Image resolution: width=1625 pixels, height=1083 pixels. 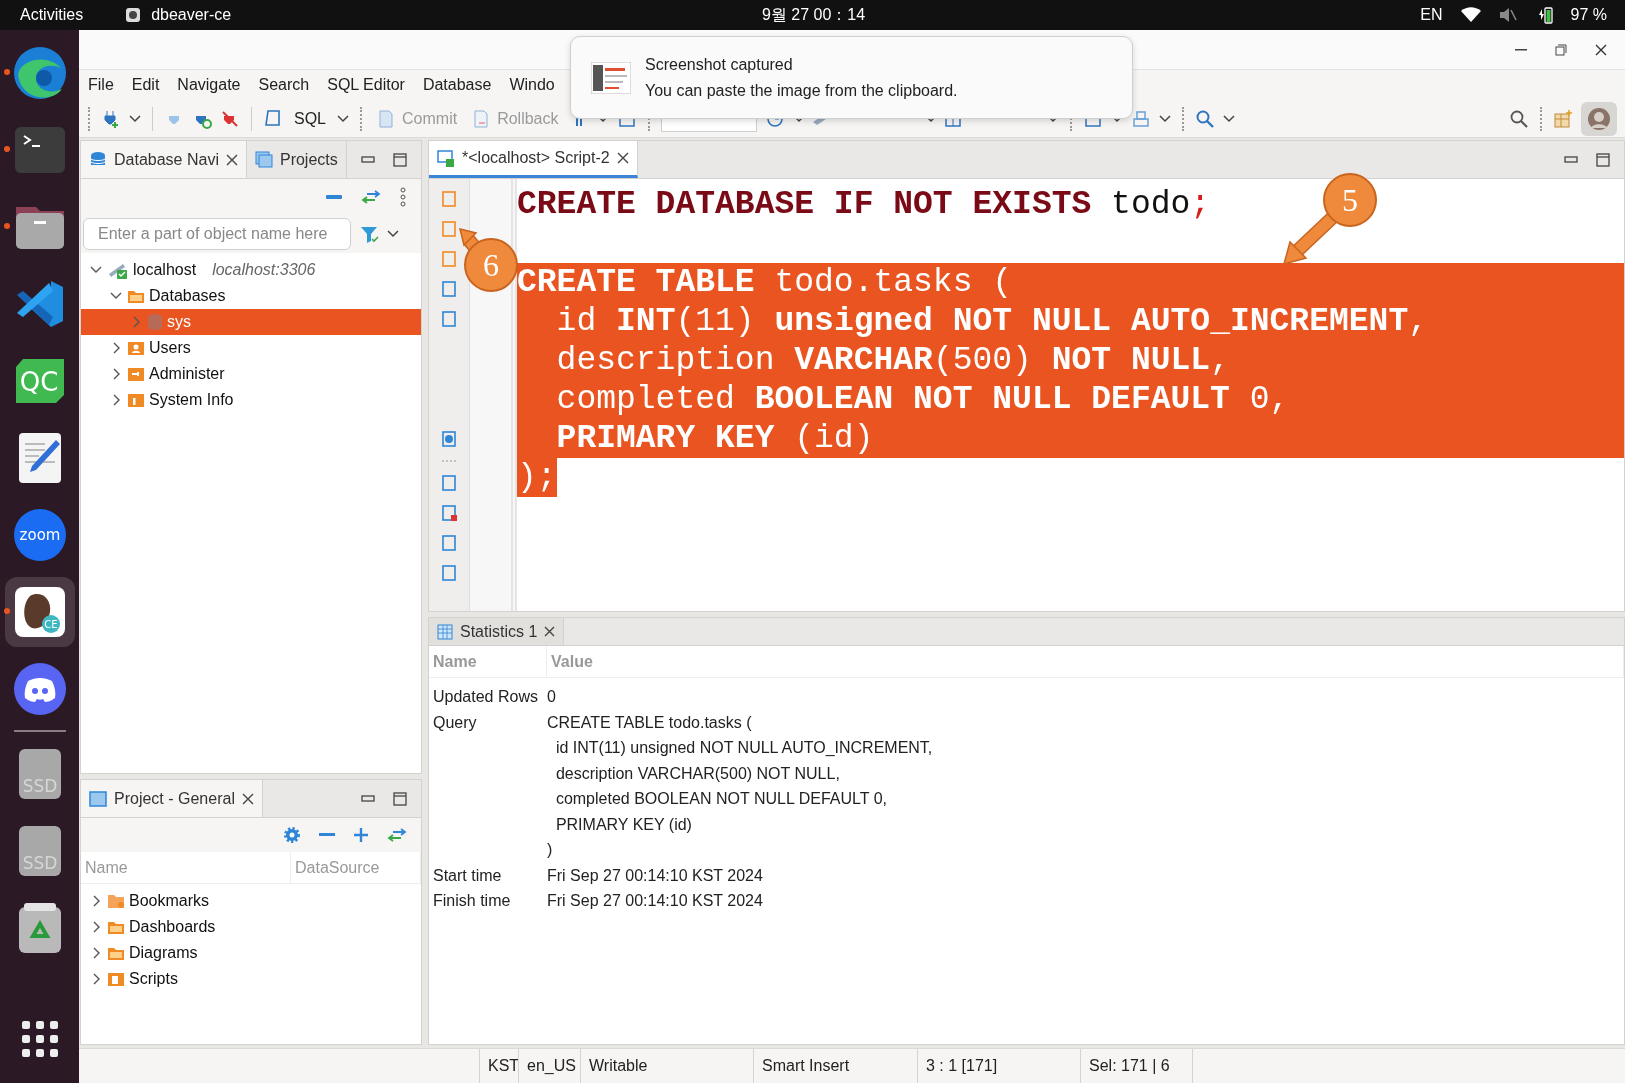 I want to click on panel-tab: Projects, so click(x=296, y=159).